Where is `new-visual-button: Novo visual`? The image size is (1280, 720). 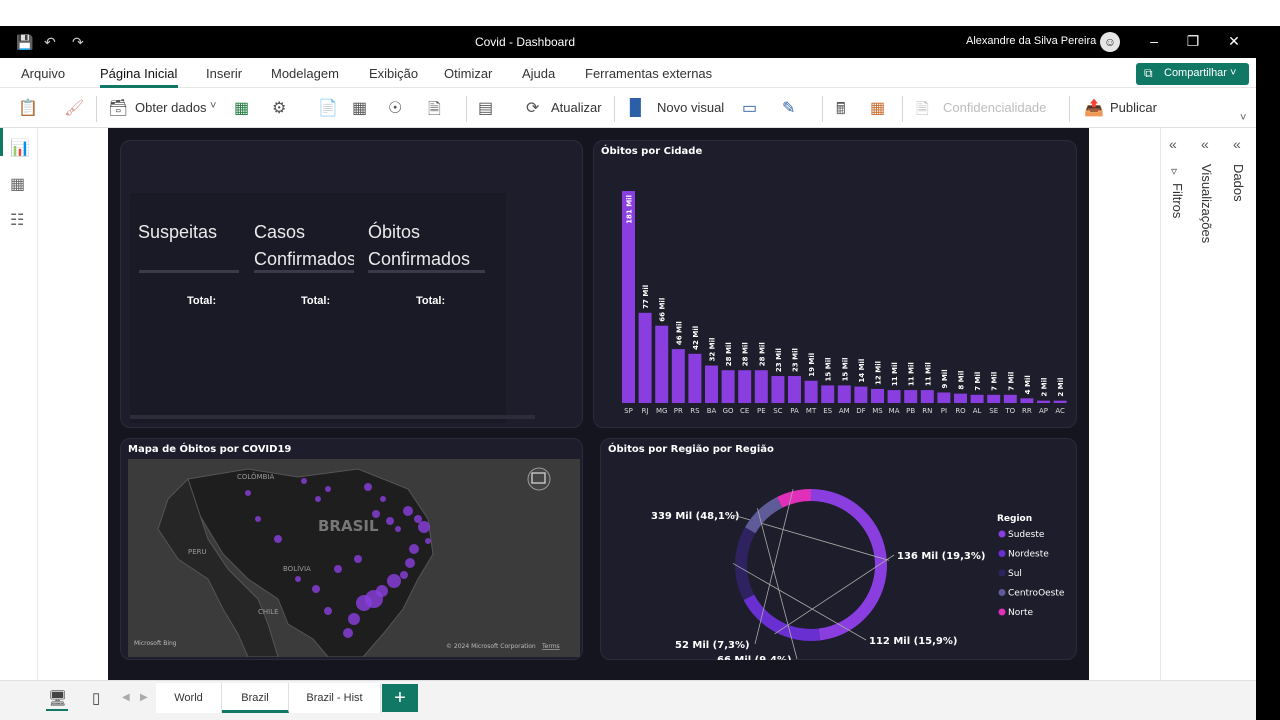 new-visual-button: Novo visual is located at coordinates (690, 107).